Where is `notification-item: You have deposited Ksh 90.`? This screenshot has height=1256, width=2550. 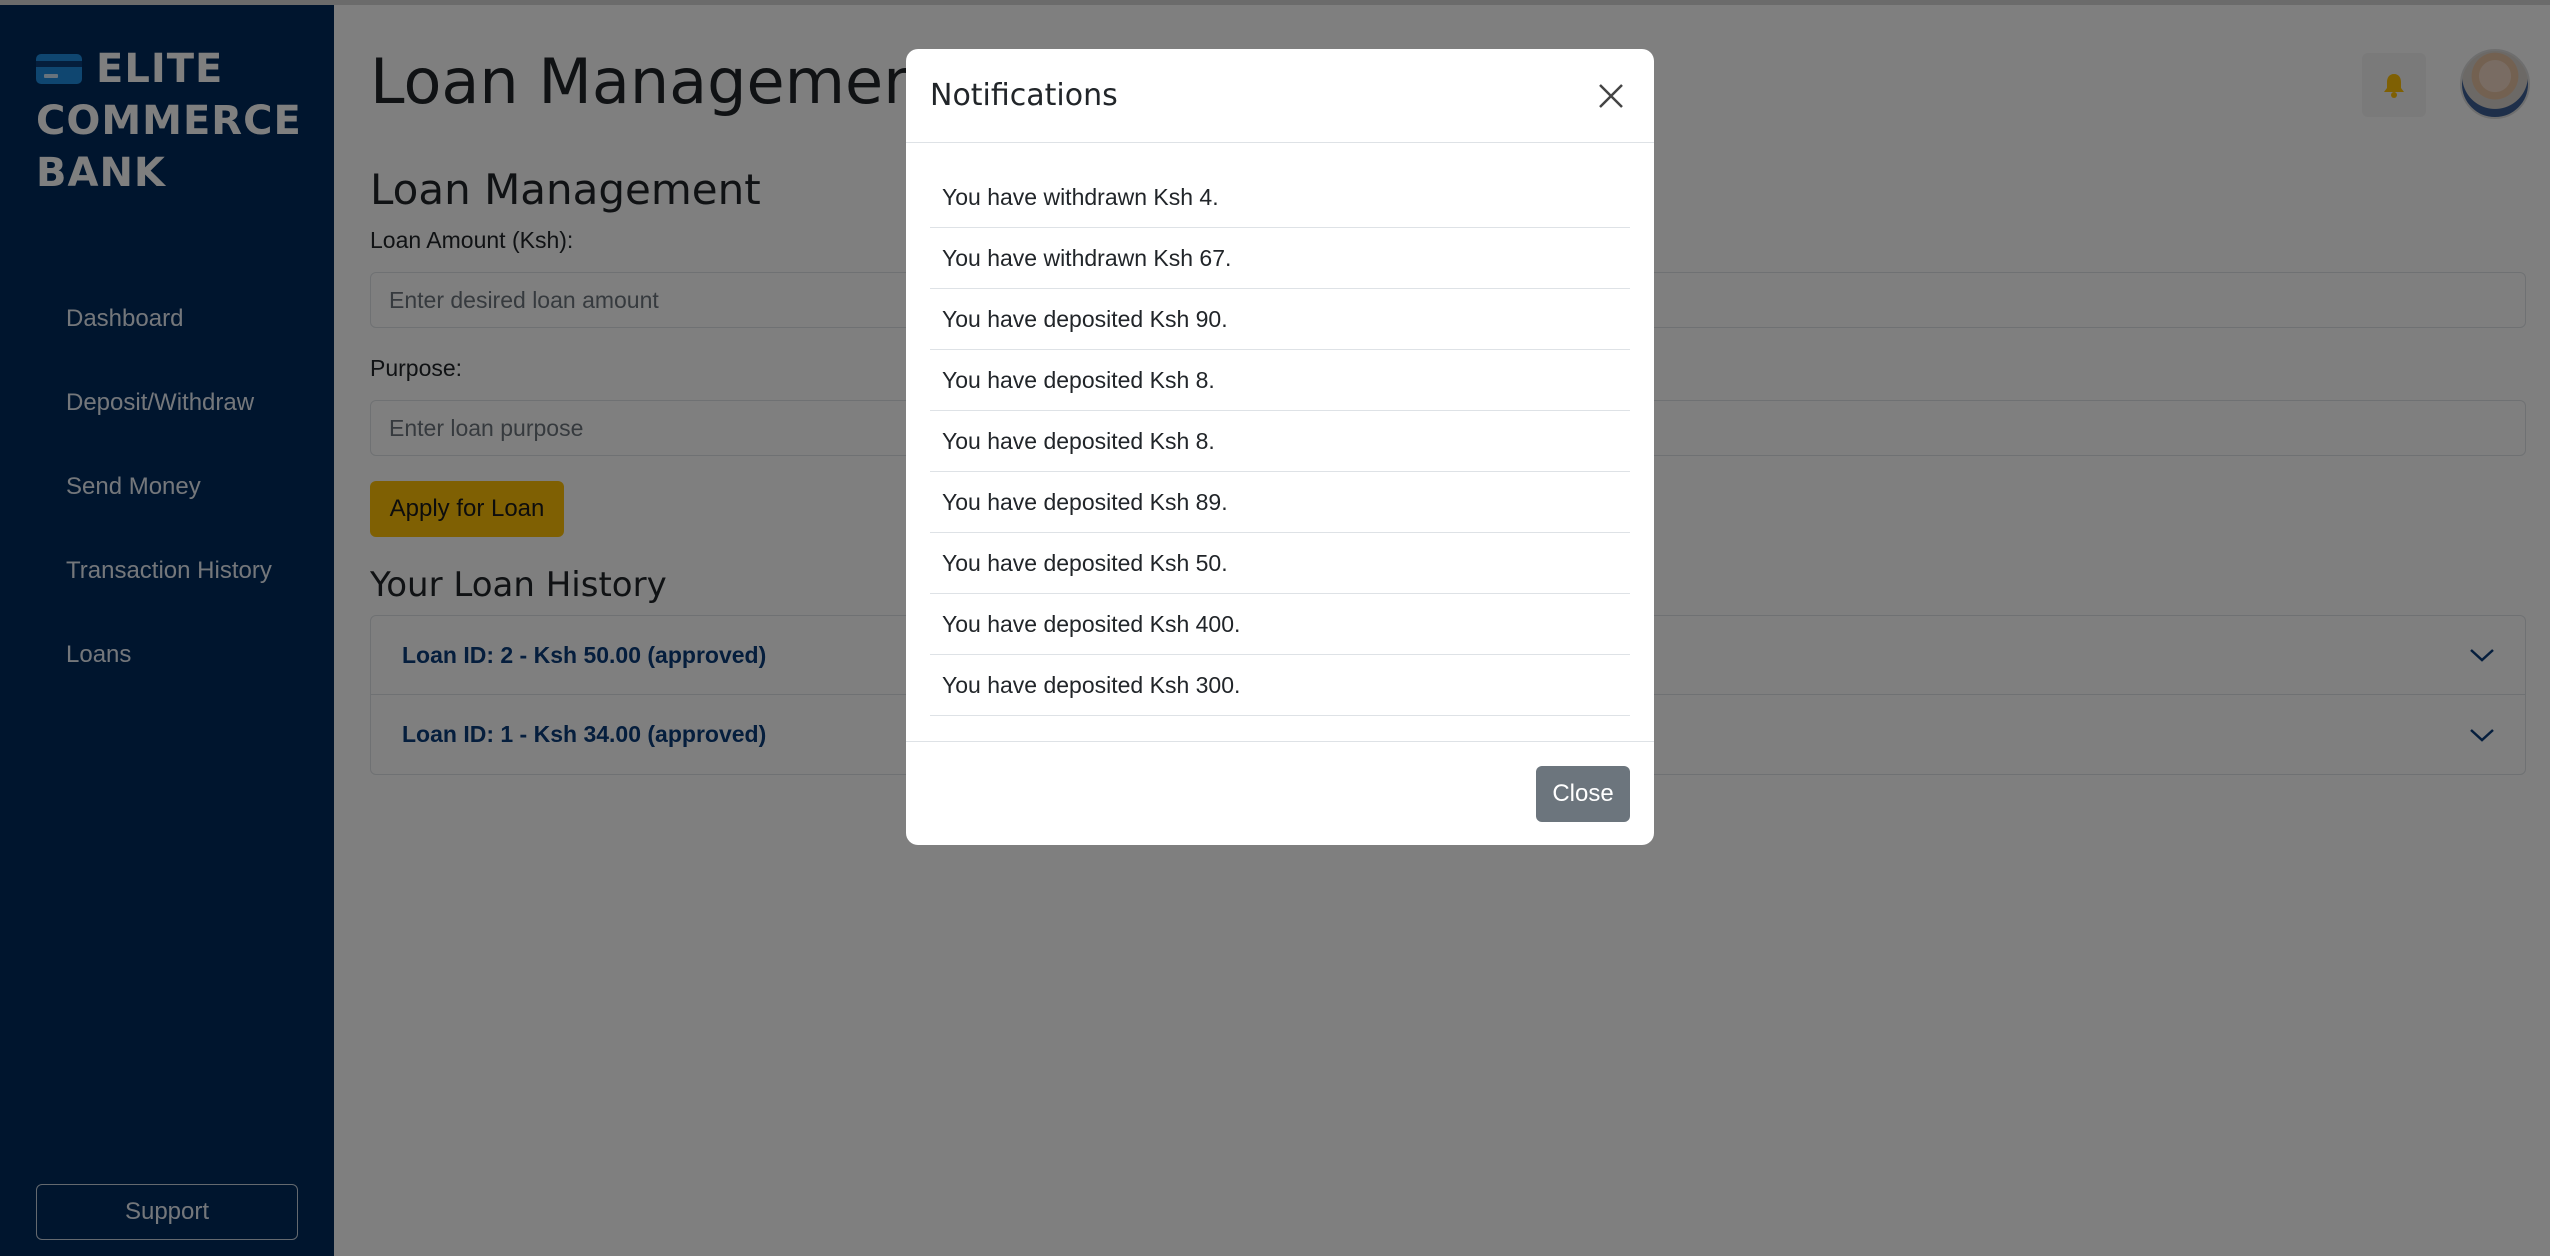 notification-item: You have deposited Ksh 90. is located at coordinates (1280, 319).